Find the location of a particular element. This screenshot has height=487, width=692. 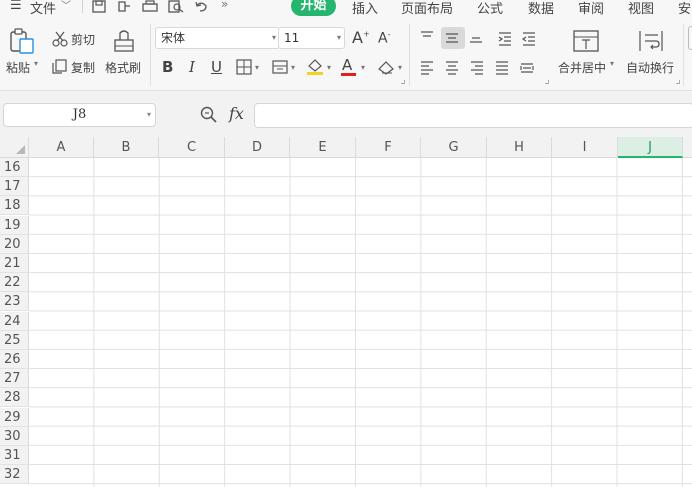

row-header: 23 is located at coordinates (14, 301).